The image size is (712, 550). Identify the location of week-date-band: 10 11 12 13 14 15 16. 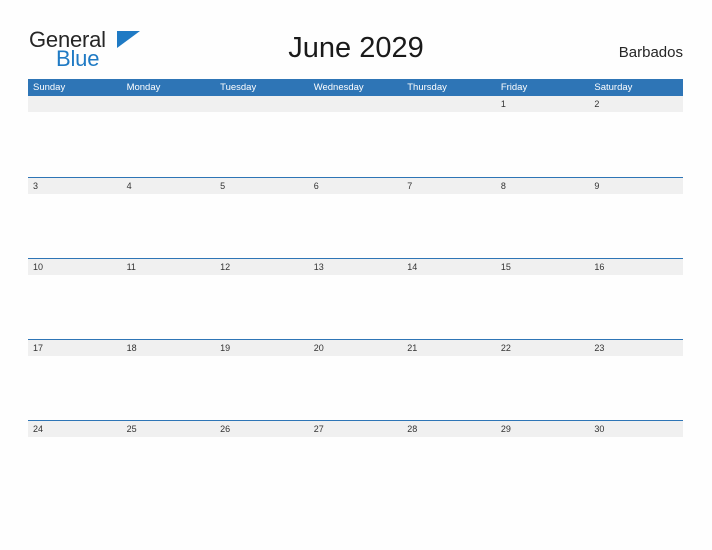
(355, 266).